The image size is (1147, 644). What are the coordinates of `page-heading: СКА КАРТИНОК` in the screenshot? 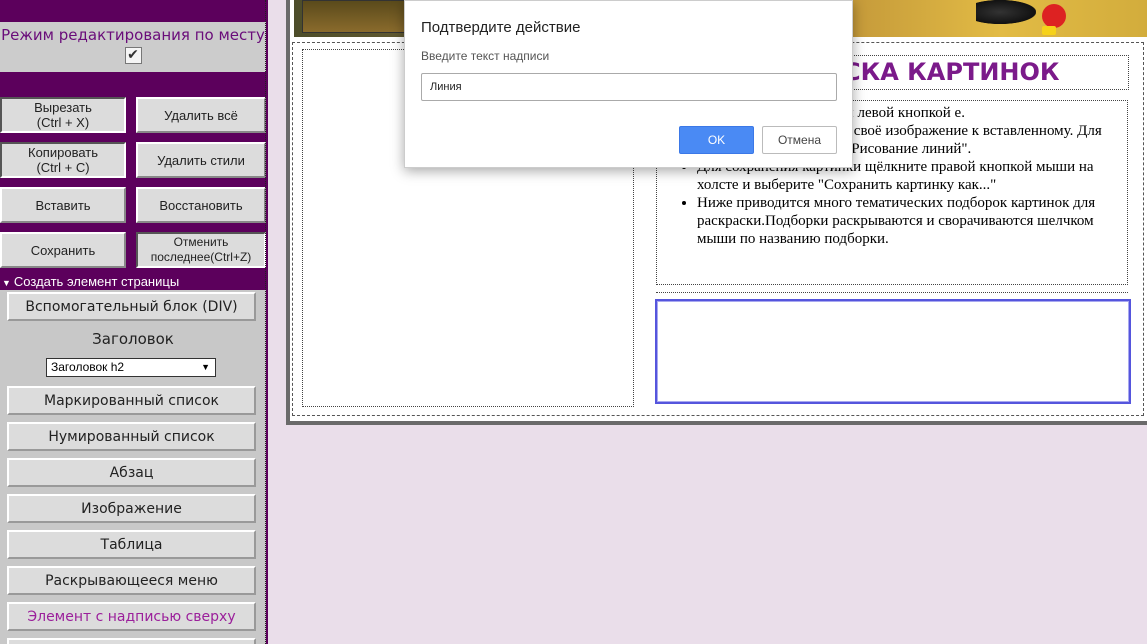 It's located at (951, 72).